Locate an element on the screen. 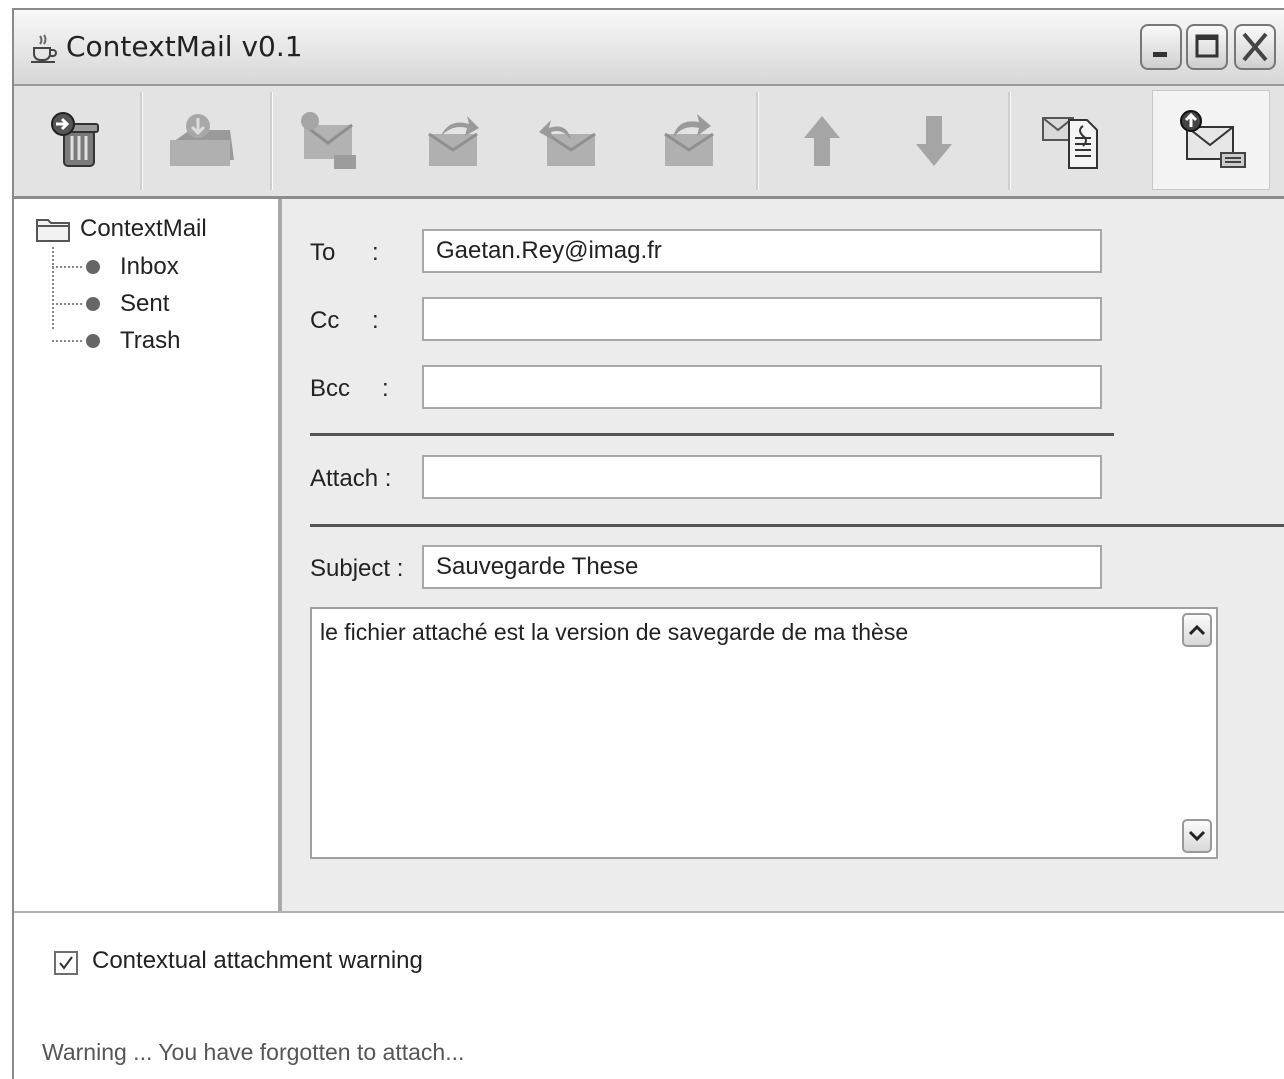 The width and height of the screenshot is (1284, 1079). receive-mail-icon is located at coordinates (202, 140).